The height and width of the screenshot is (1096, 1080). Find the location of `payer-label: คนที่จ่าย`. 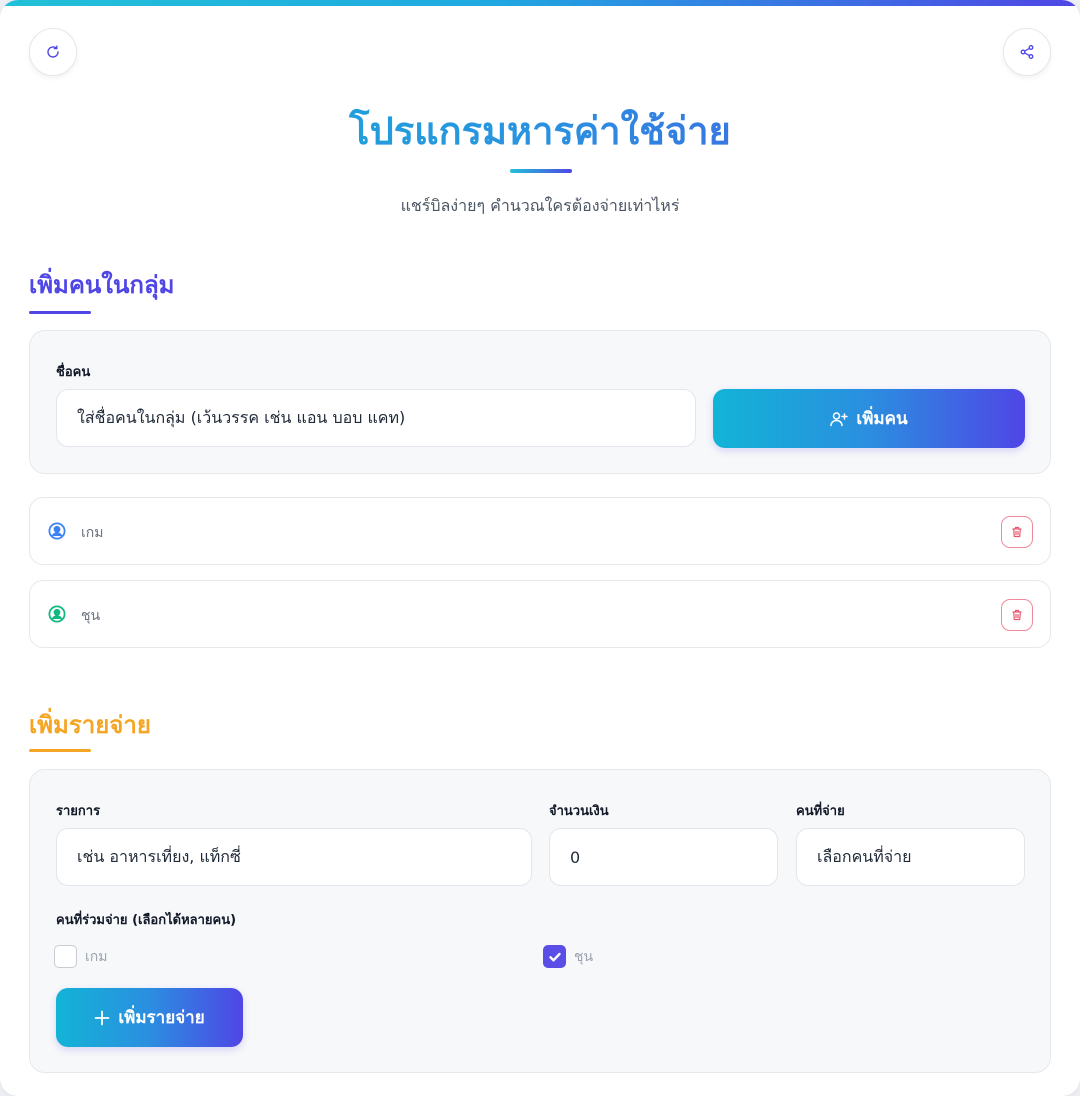

payer-label: คนที่จ่าย is located at coordinates (820, 811).